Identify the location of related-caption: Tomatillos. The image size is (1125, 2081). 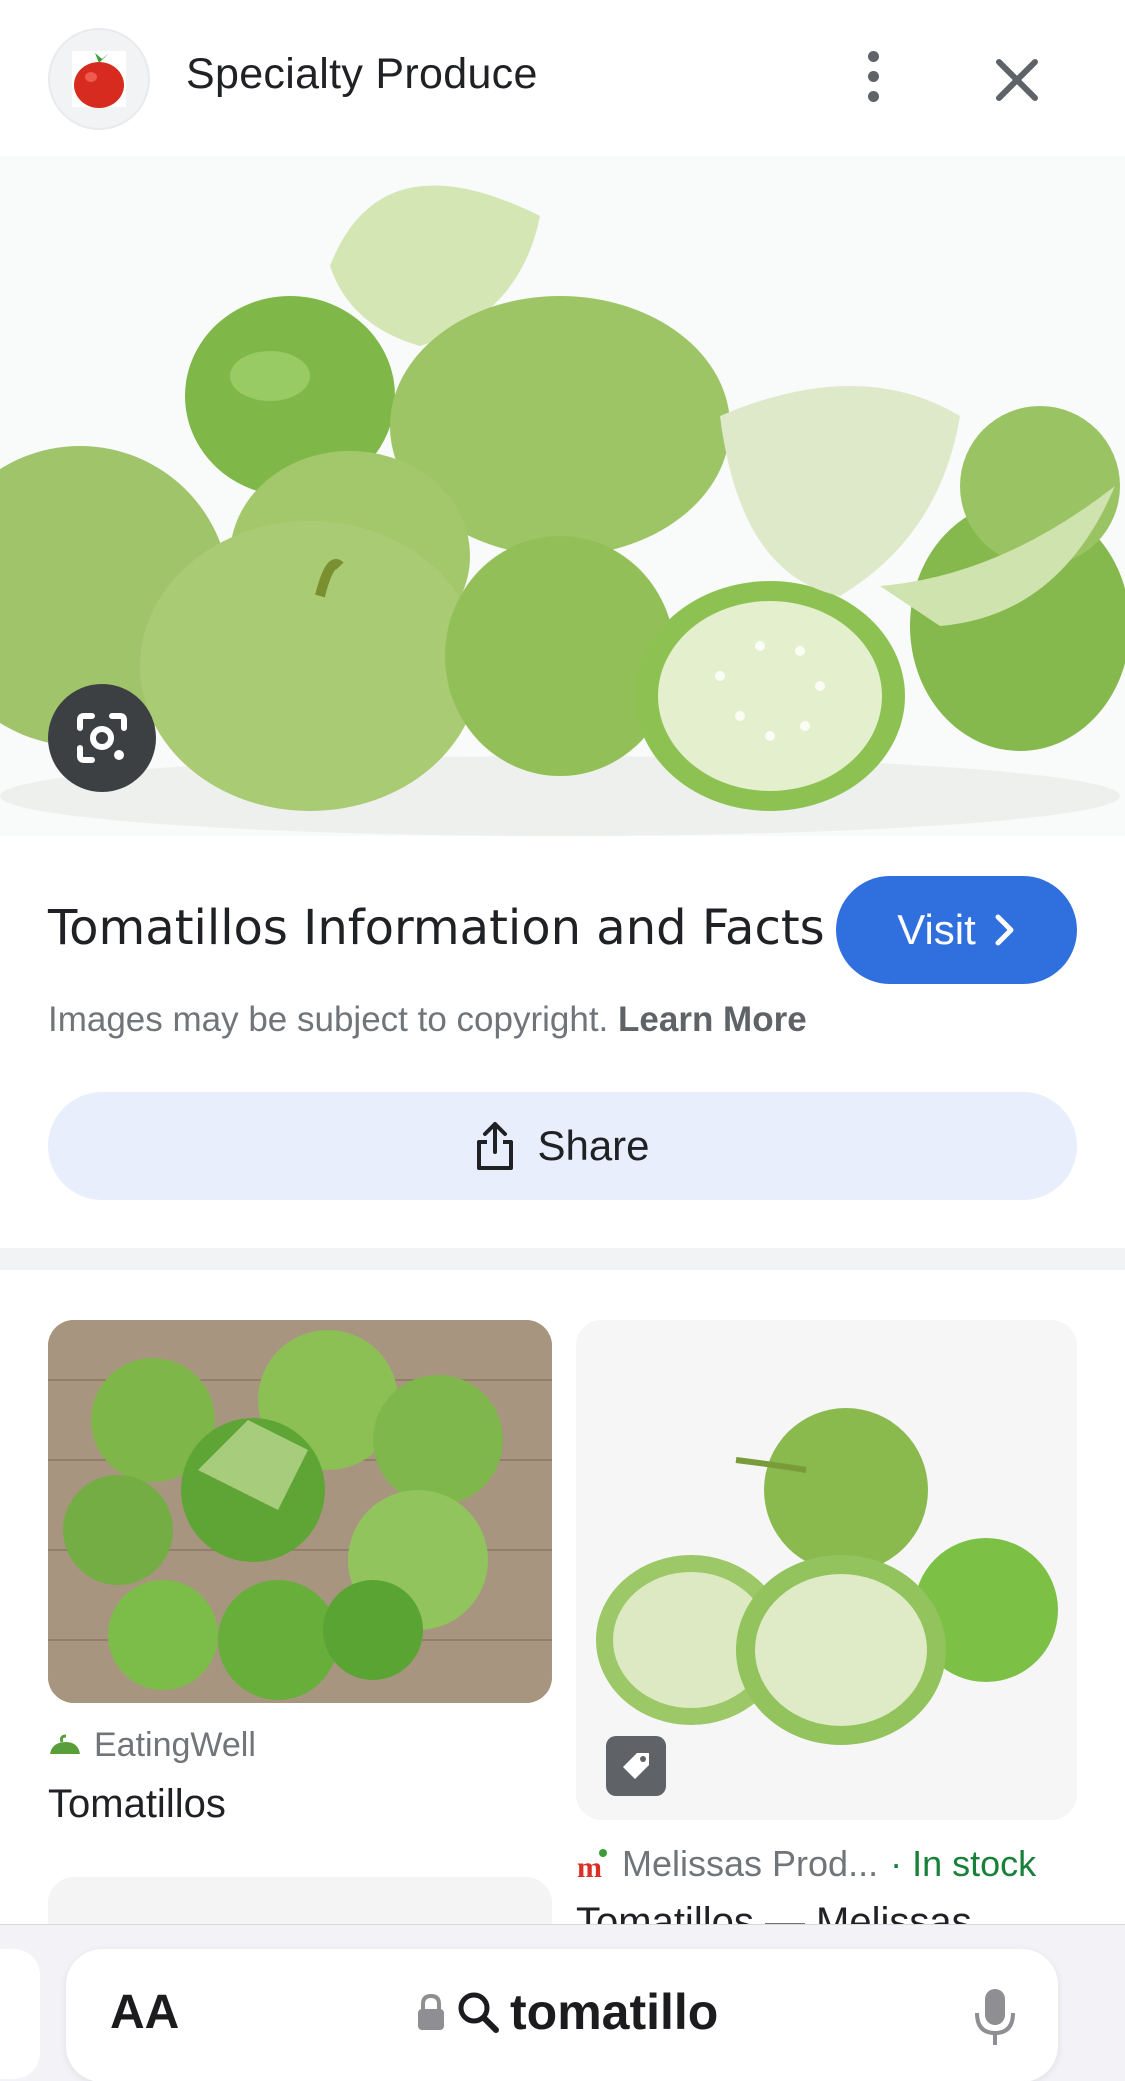
(137, 1804).